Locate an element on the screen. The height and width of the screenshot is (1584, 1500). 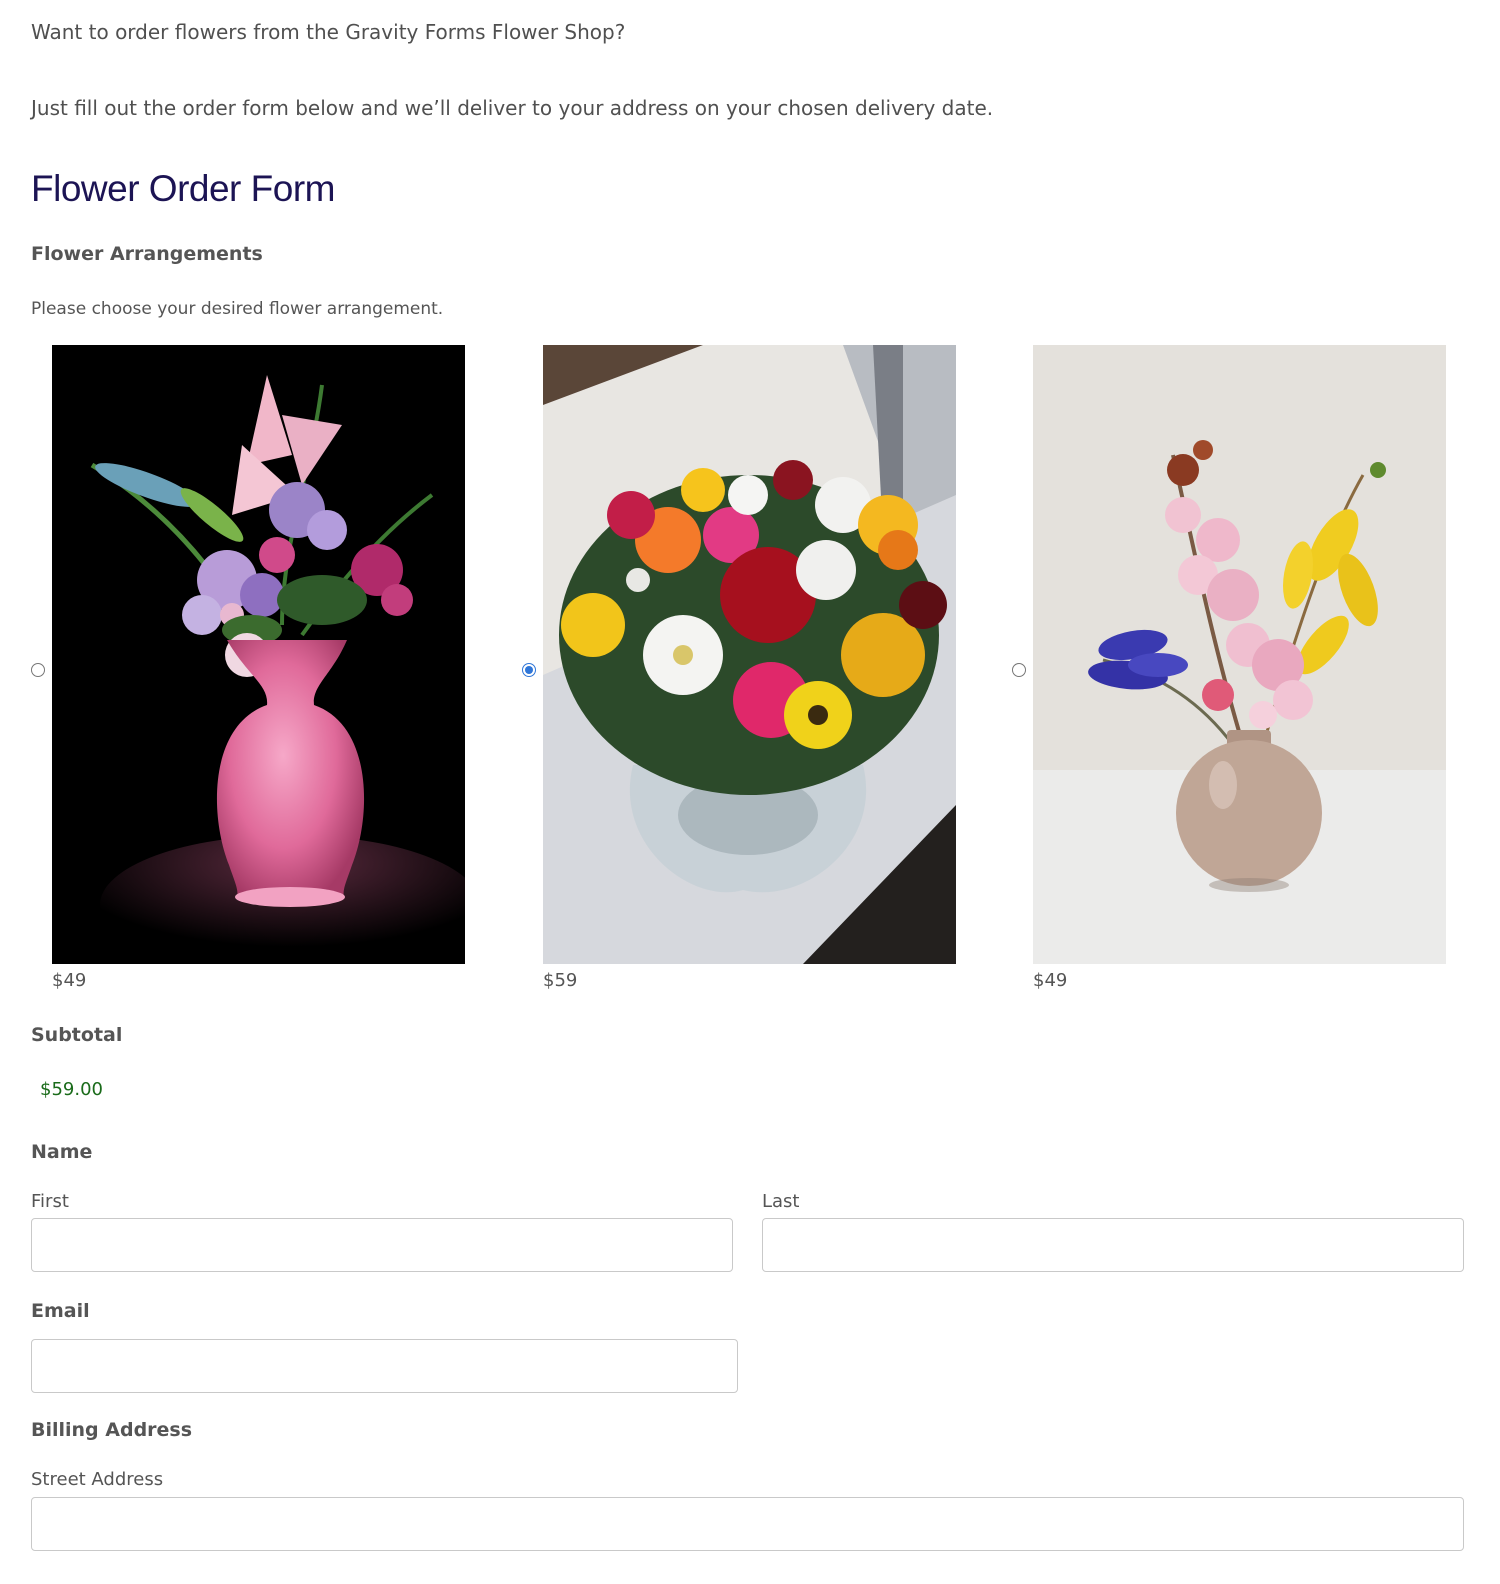
cherry-blossom-vase-image is located at coordinates (1239, 654).